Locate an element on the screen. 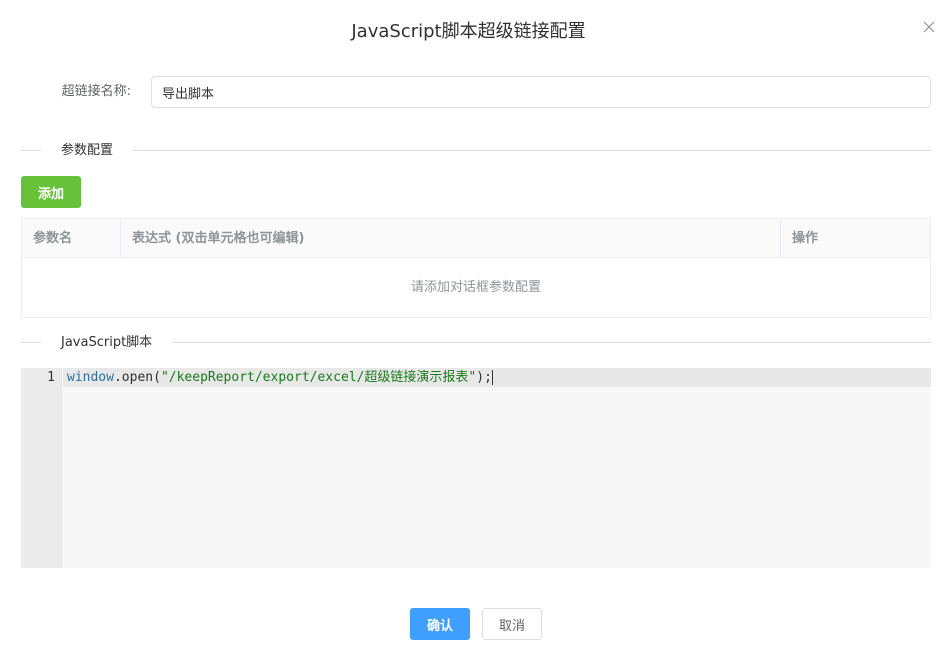  editor-gutter: 1 is located at coordinates (41, 468).